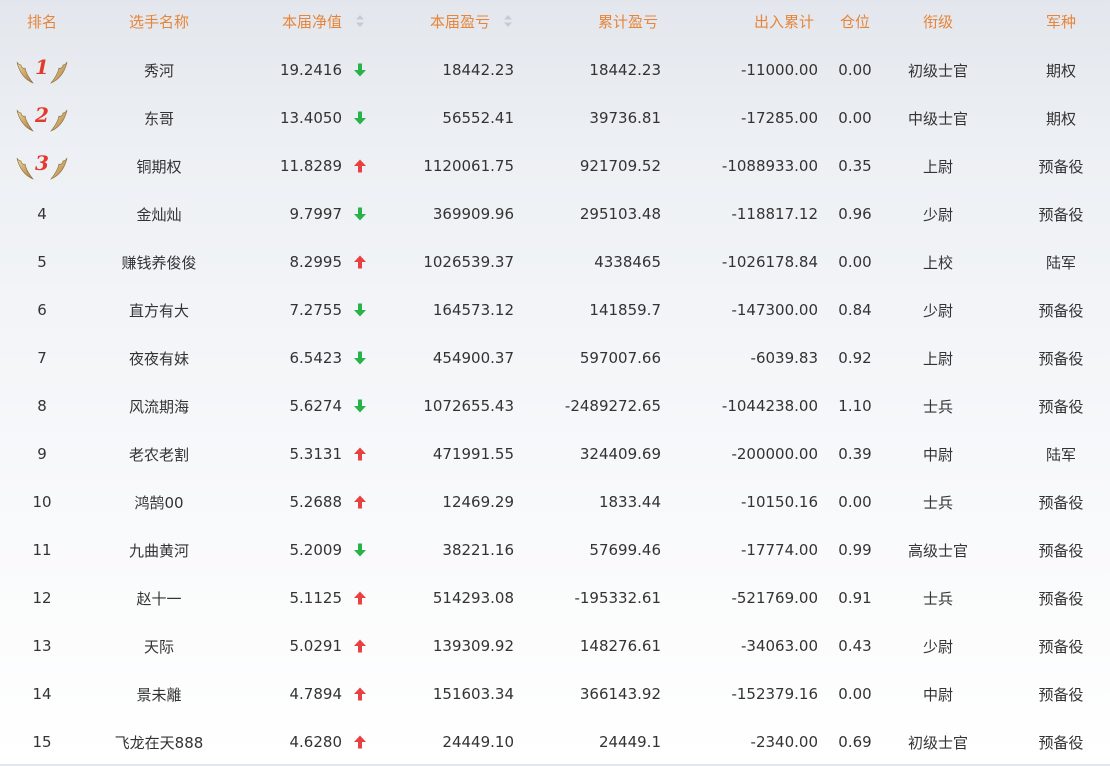  What do you see at coordinates (316, 214) in the screenshot?
I see `nav-value: 9.7997` at bounding box center [316, 214].